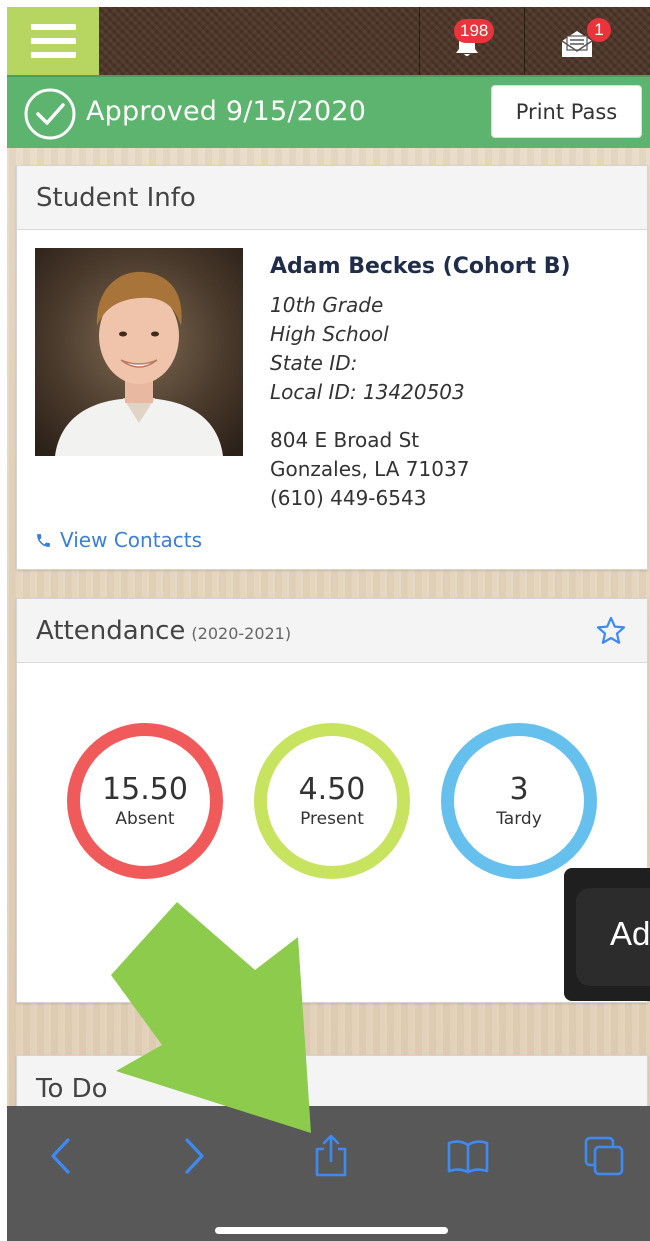  What do you see at coordinates (139, 352) in the screenshot?
I see `student-photo` at bounding box center [139, 352].